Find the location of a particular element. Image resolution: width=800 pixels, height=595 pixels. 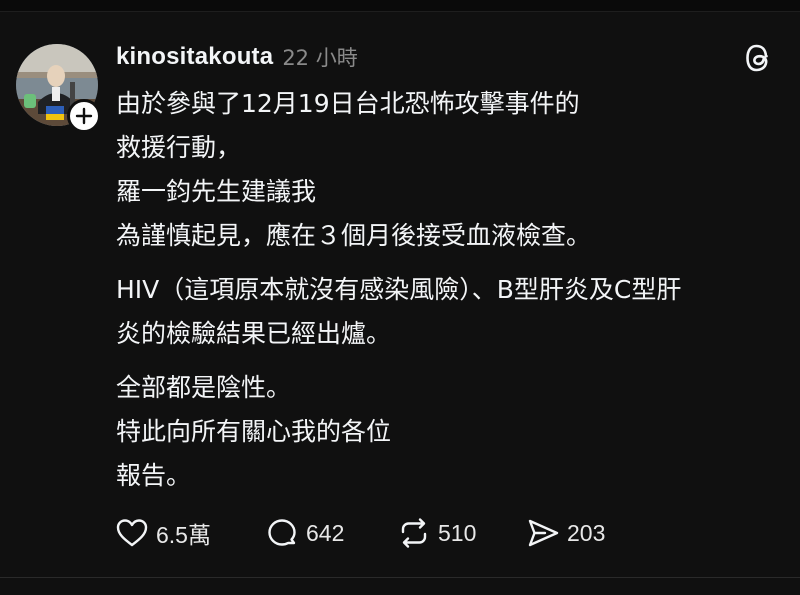

text-line: 報告。 is located at coordinates (154, 475).